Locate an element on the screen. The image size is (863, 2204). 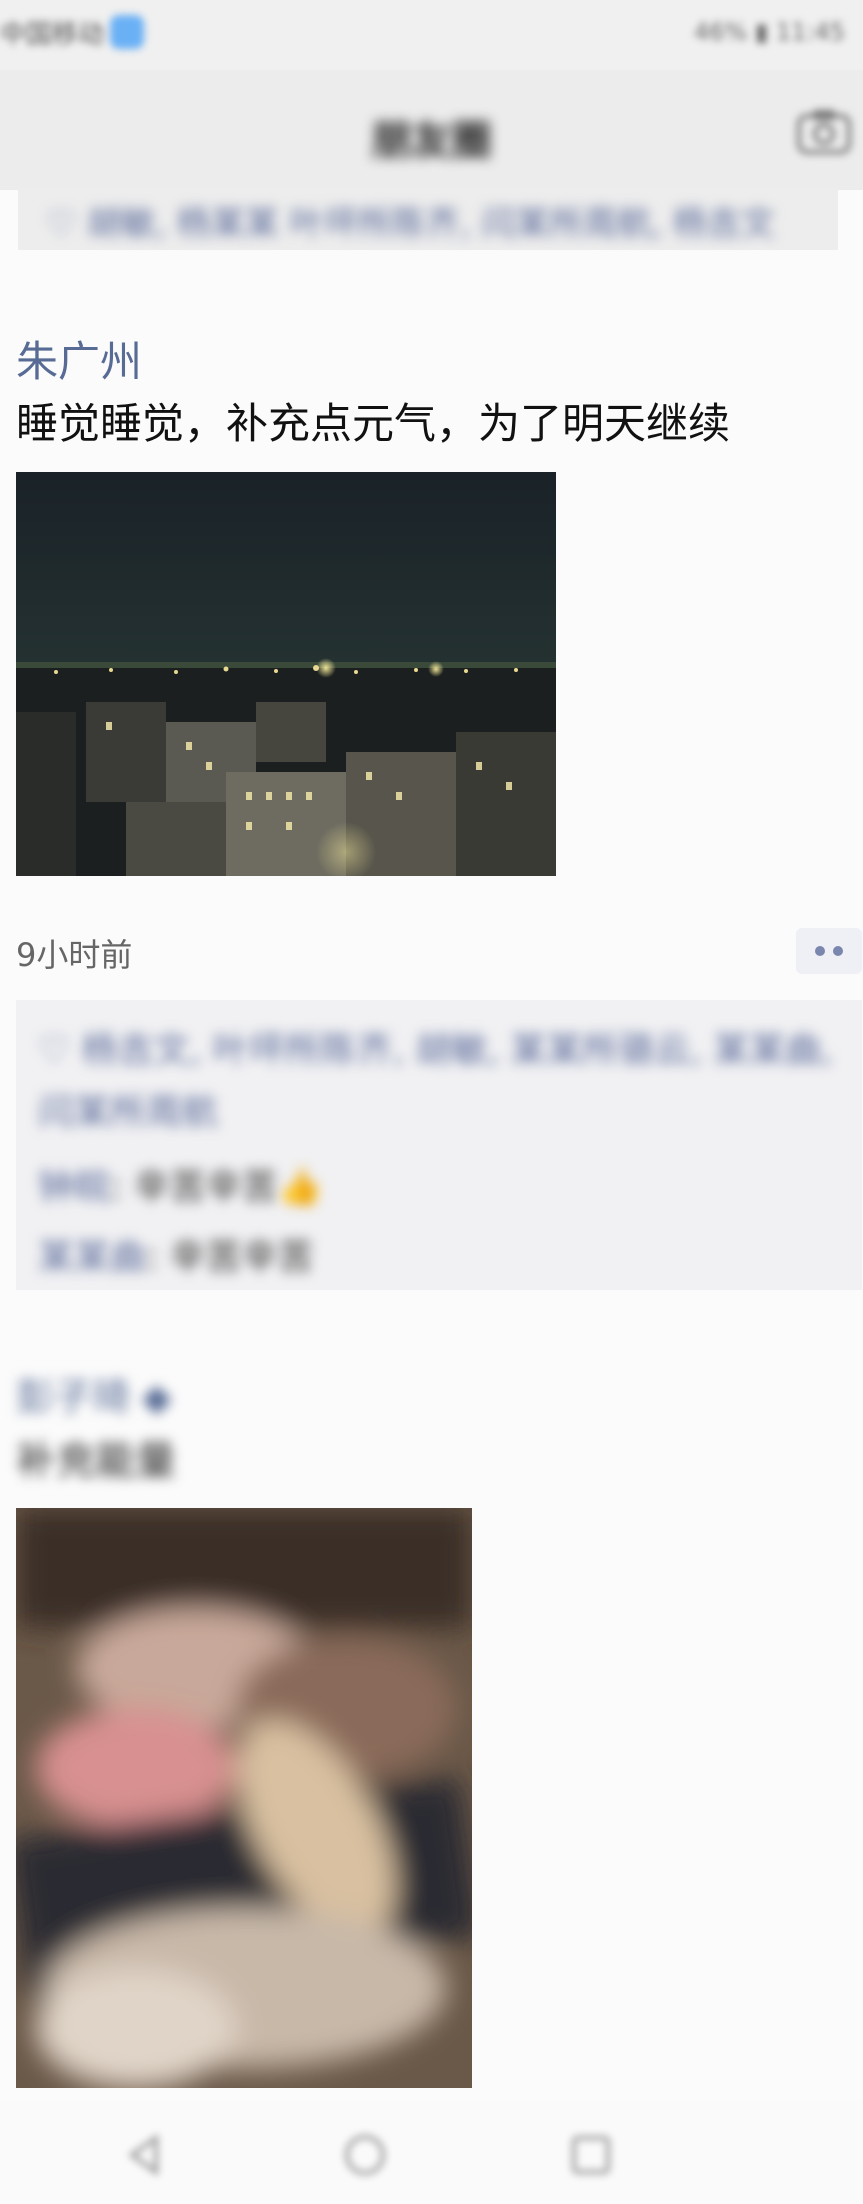
post-text: 睡觉睡觉，补充点元气，为了明天继续 is located at coordinates (373, 423).